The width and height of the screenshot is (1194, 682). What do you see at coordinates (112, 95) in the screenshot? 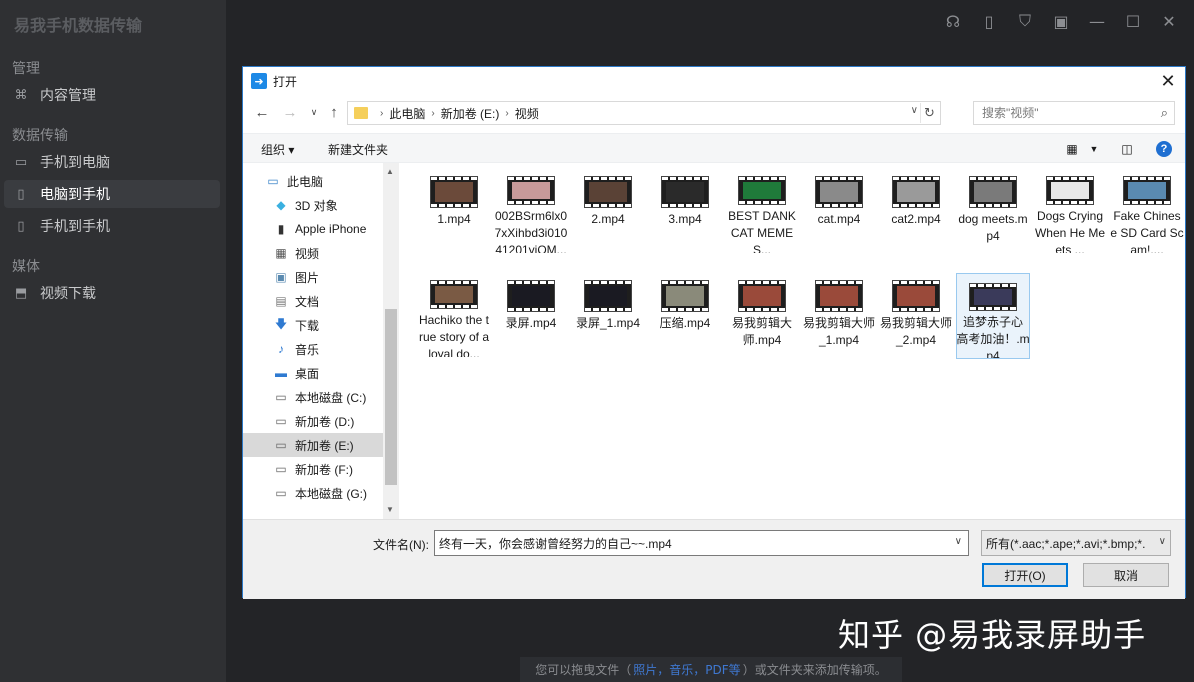
I see `sidebar-item-content-management: ⌘ 内容管理` at bounding box center [112, 95].